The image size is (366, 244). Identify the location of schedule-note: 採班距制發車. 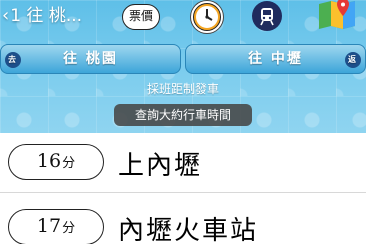
(182, 89).